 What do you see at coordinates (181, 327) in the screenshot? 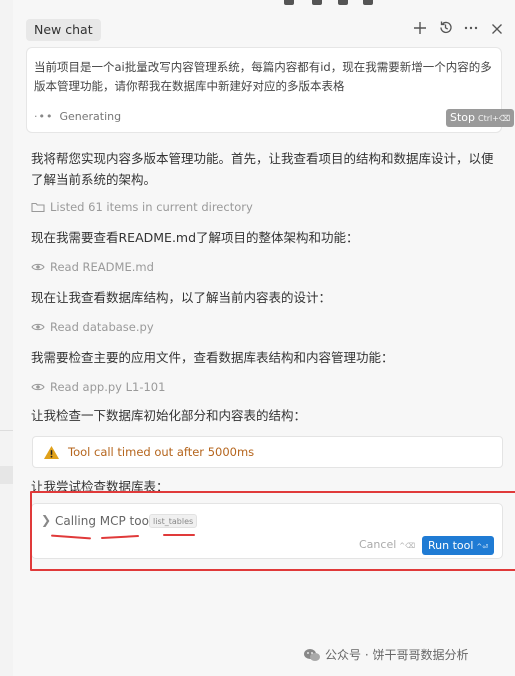
I see `tool-step-read: Read database.py` at bounding box center [181, 327].